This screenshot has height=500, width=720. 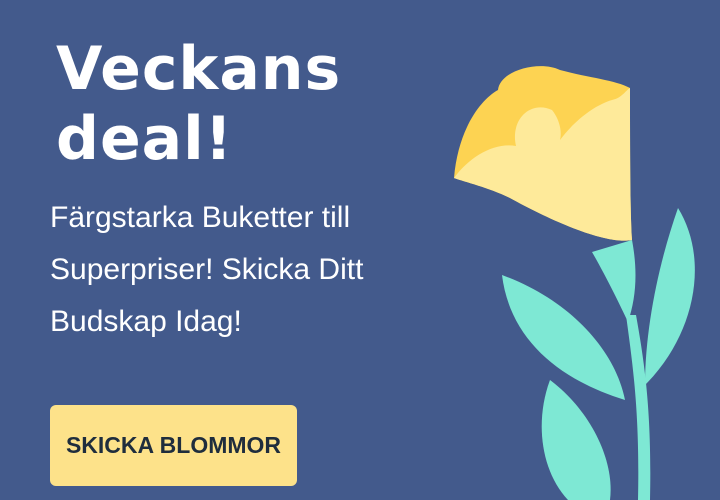 I want to click on leaf-right, so click(x=670, y=296).